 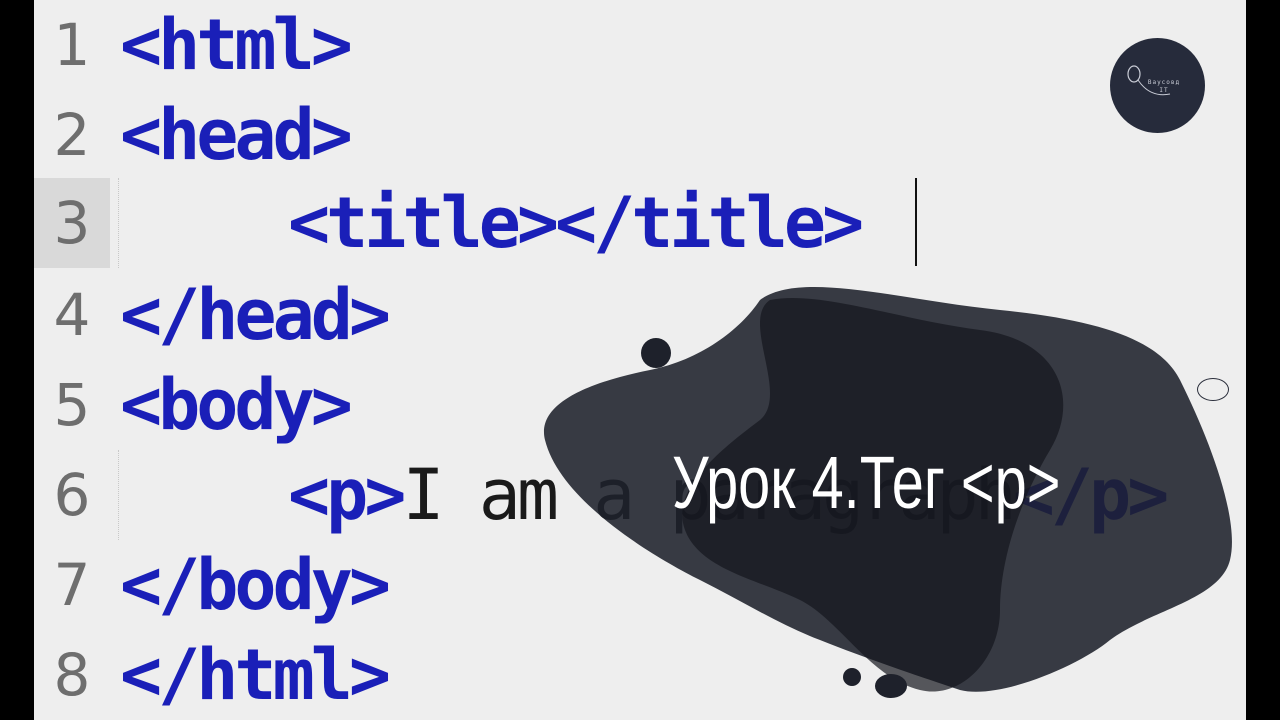 What do you see at coordinates (72, 405) in the screenshot?
I see `line-number: 5` at bounding box center [72, 405].